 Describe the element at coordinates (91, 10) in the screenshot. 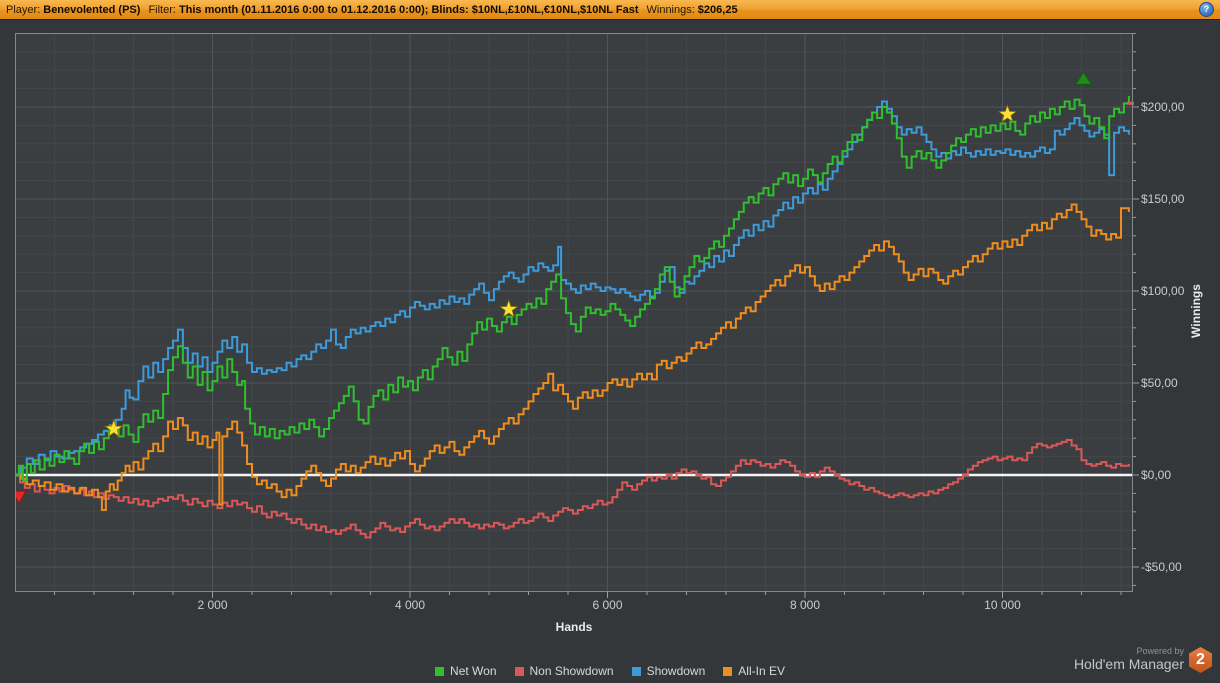

I see `player-value: Benevolented (PS)` at that location.